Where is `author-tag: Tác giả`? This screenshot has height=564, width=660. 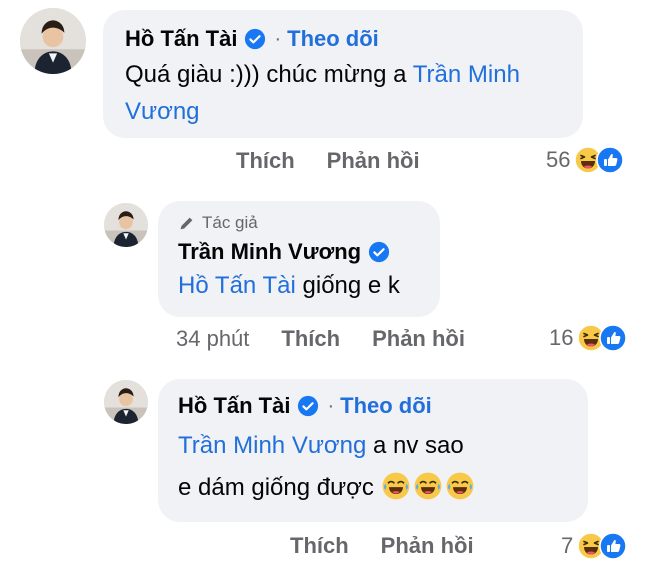
author-tag: Tác giả is located at coordinates (299, 223).